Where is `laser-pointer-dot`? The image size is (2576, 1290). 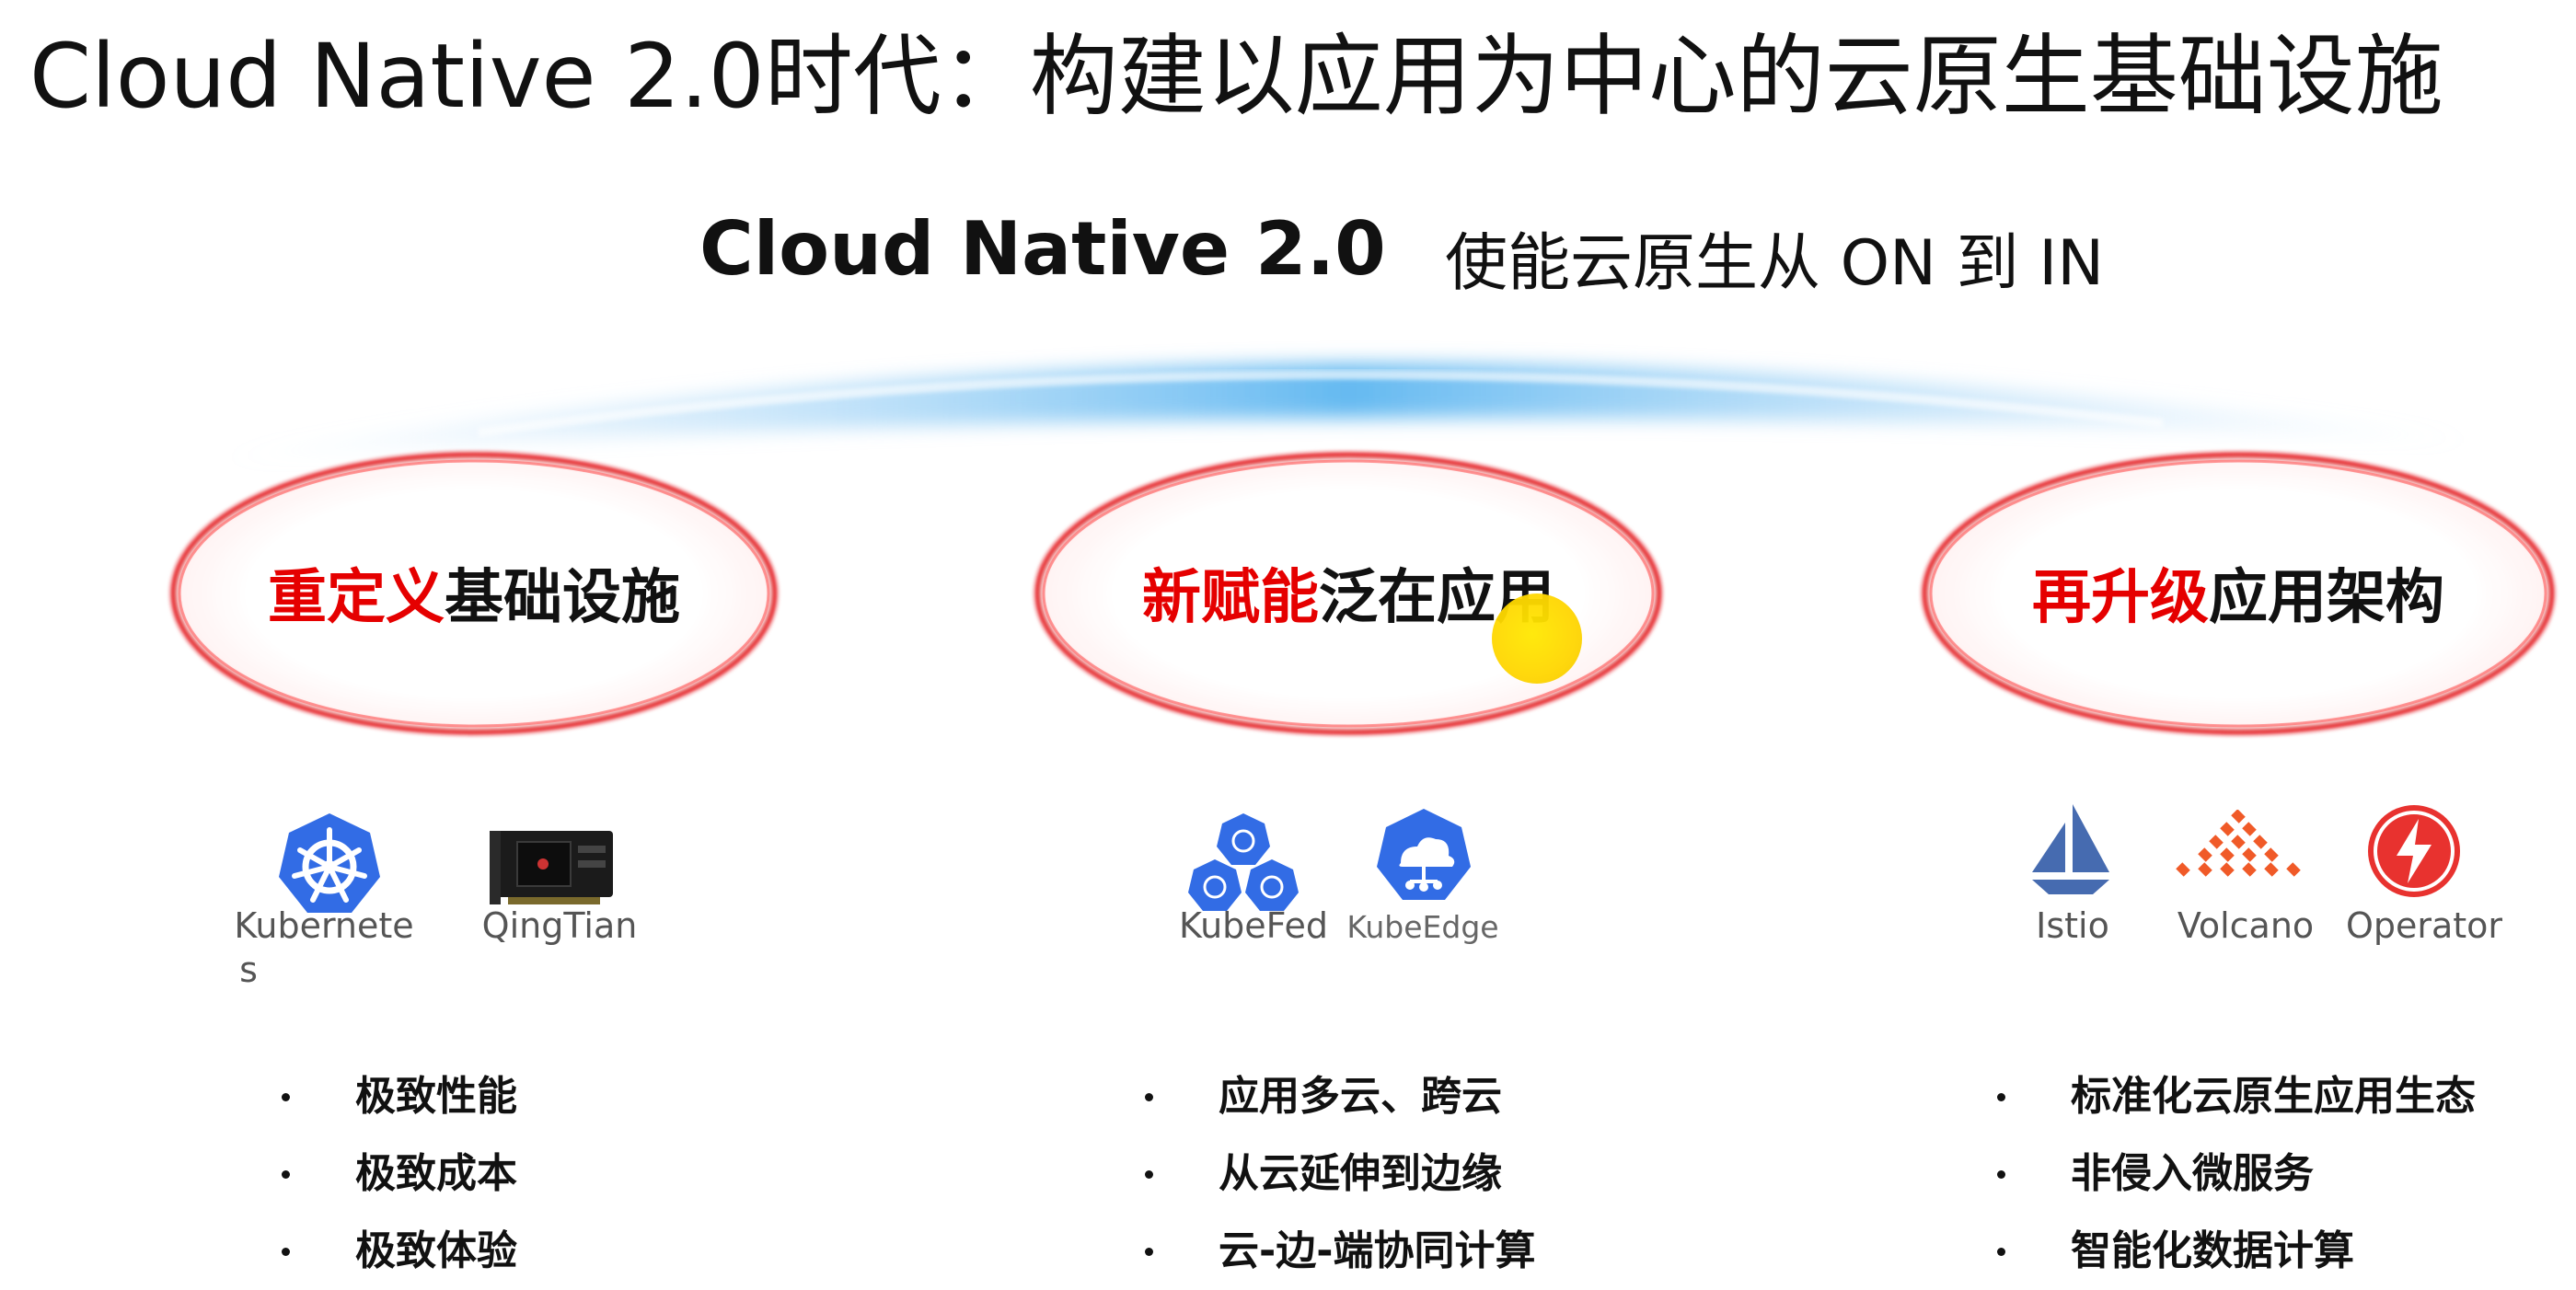 laser-pointer-dot is located at coordinates (1537, 638).